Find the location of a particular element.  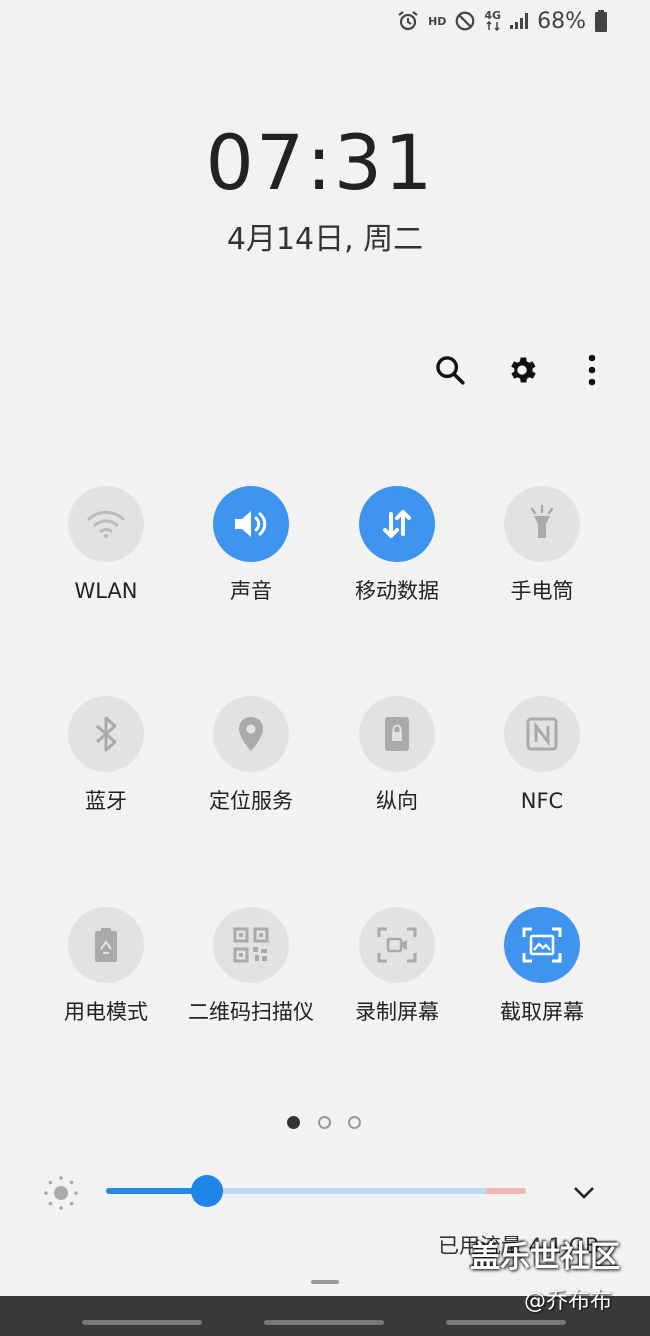

nav-home-button is located at coordinates (324, 1322).